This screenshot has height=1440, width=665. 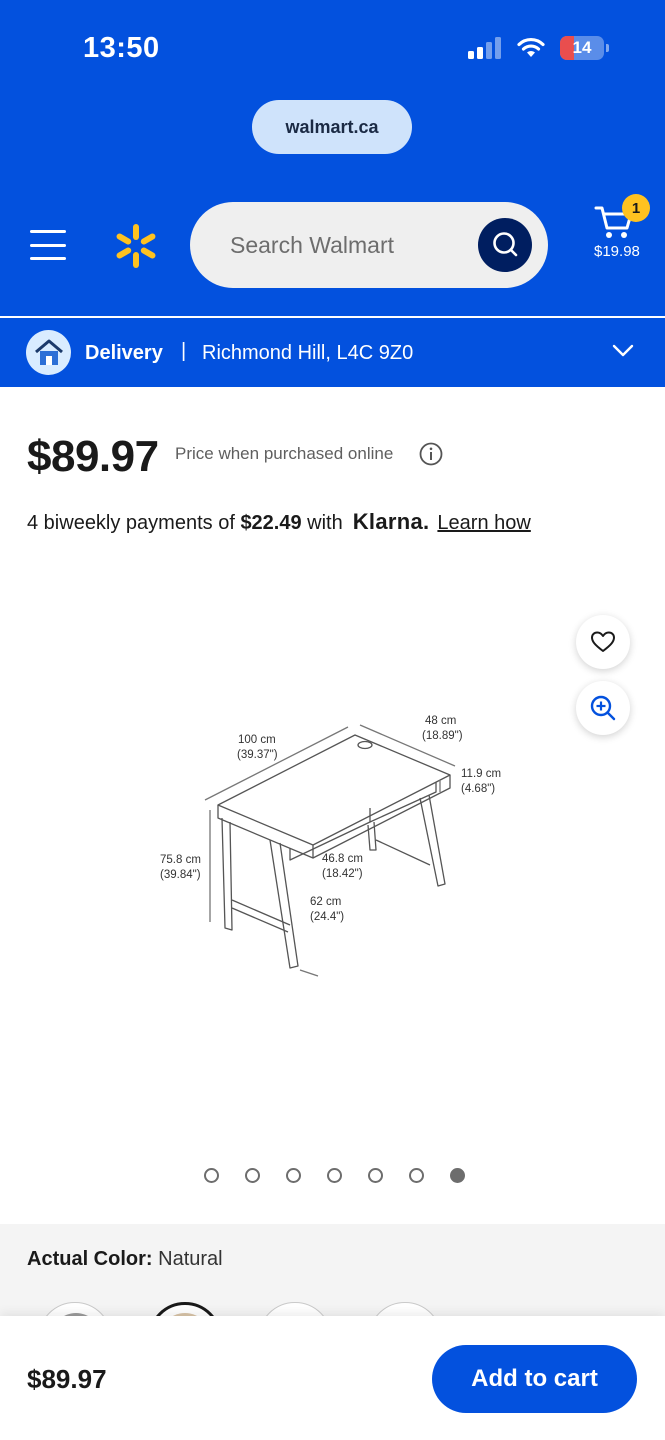 What do you see at coordinates (484, 48) in the screenshot?
I see `cellular-signal-icon` at bounding box center [484, 48].